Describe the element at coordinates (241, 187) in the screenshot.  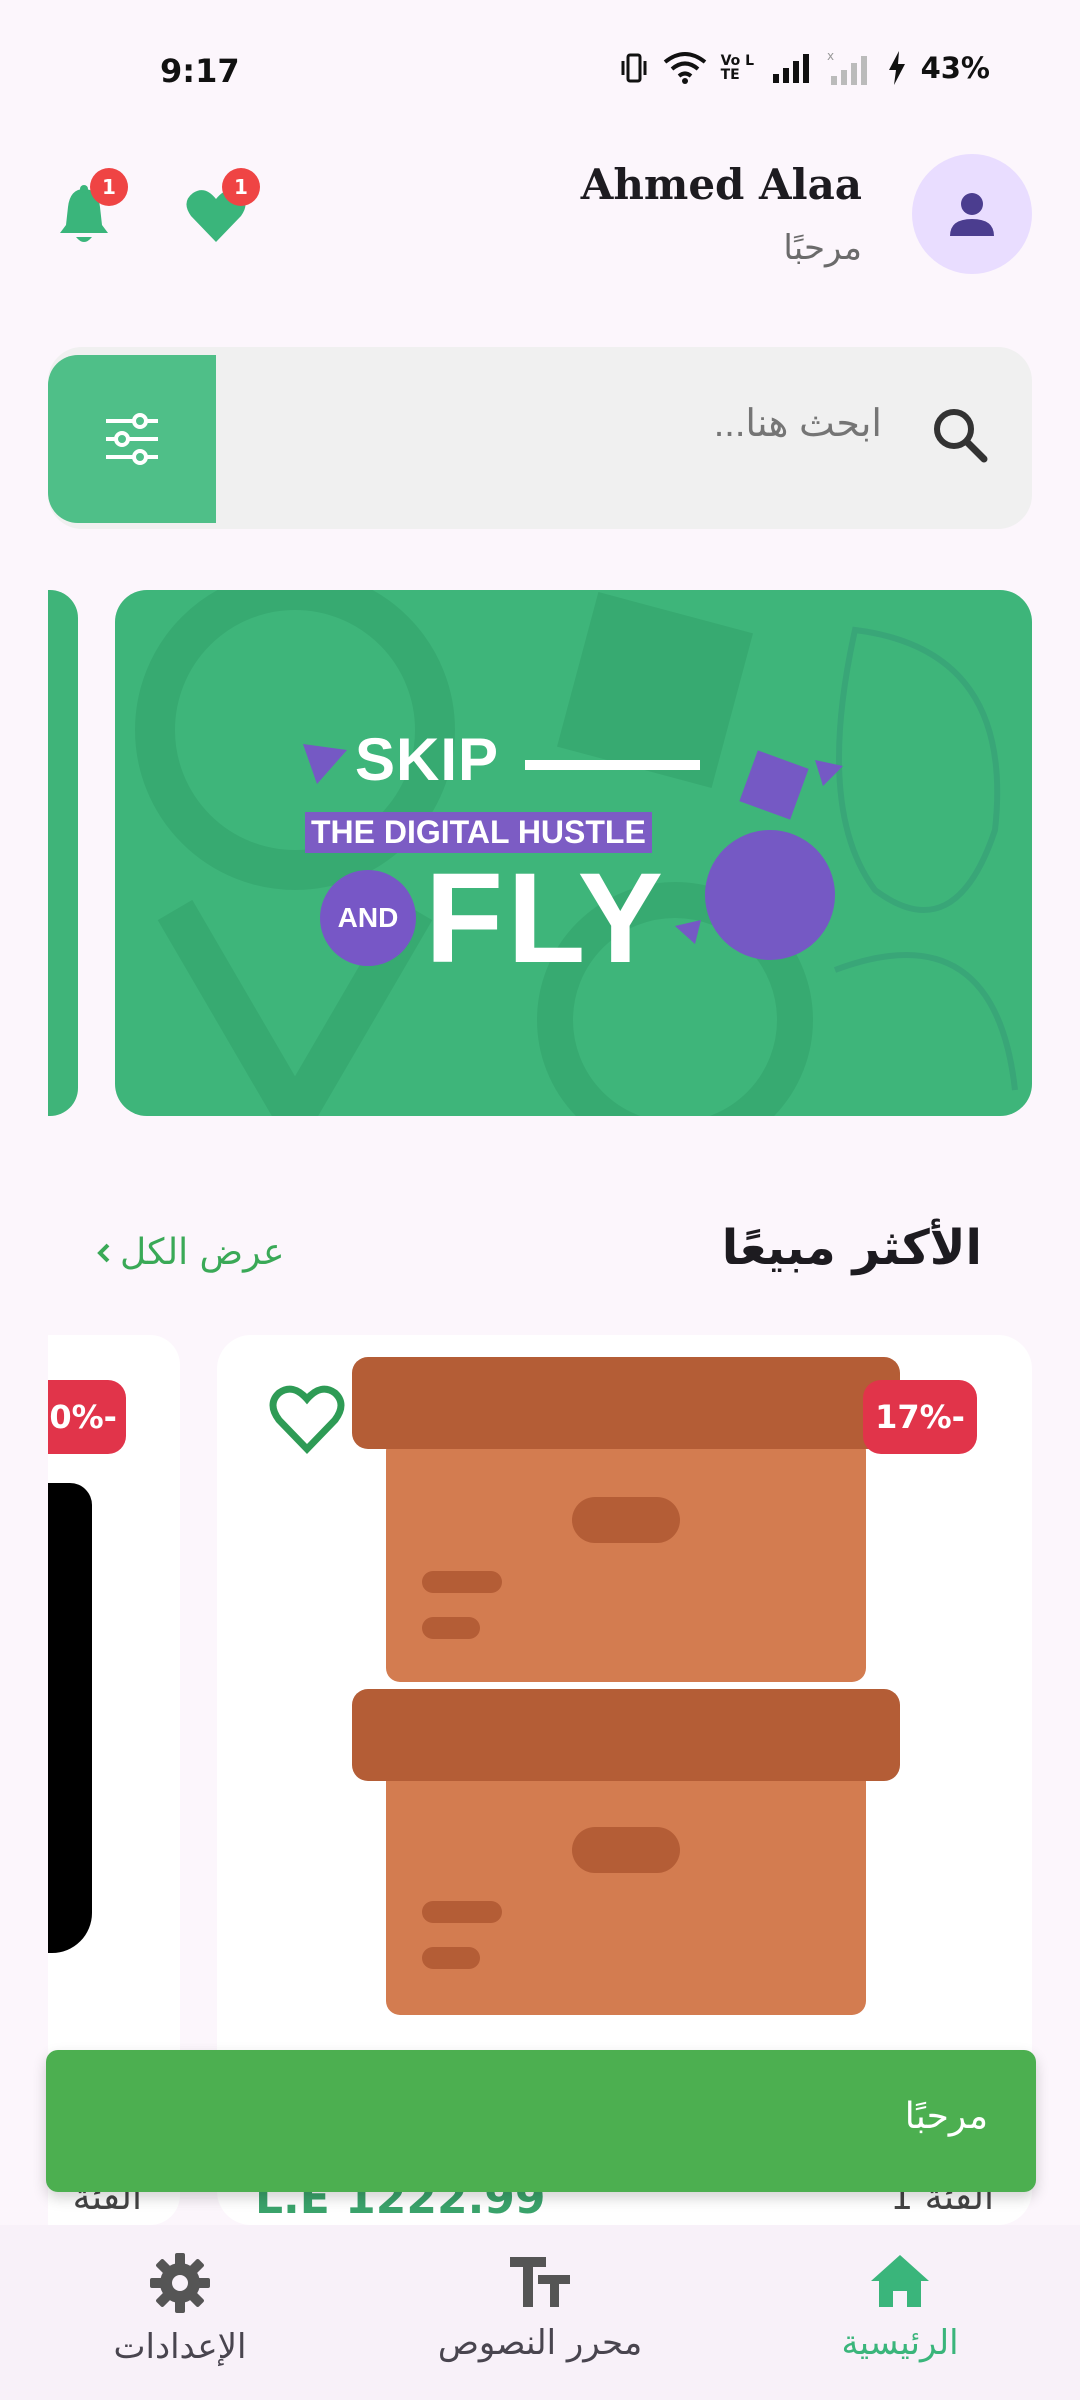
I see `favorites-badge: 1` at that location.